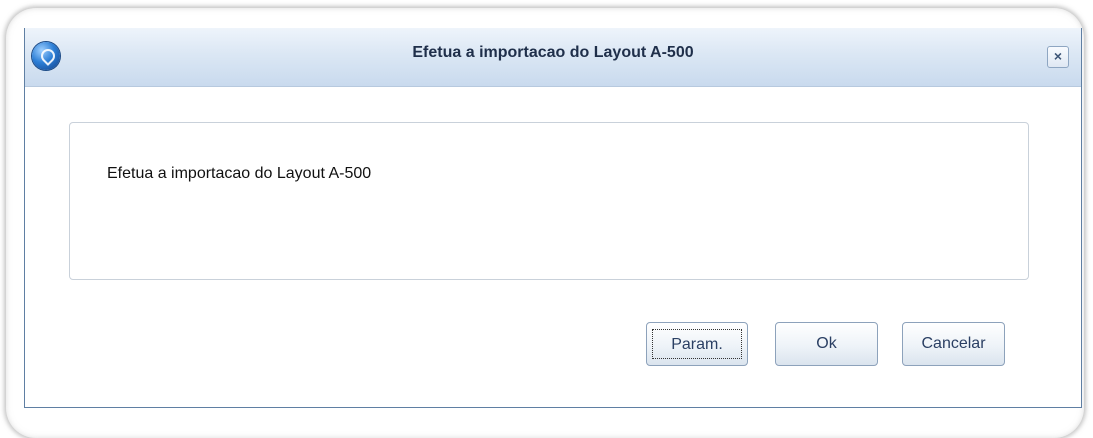  Describe the element at coordinates (239, 173) in the screenshot. I see `message-text: Efetua a importacao do Layout A-500` at that location.